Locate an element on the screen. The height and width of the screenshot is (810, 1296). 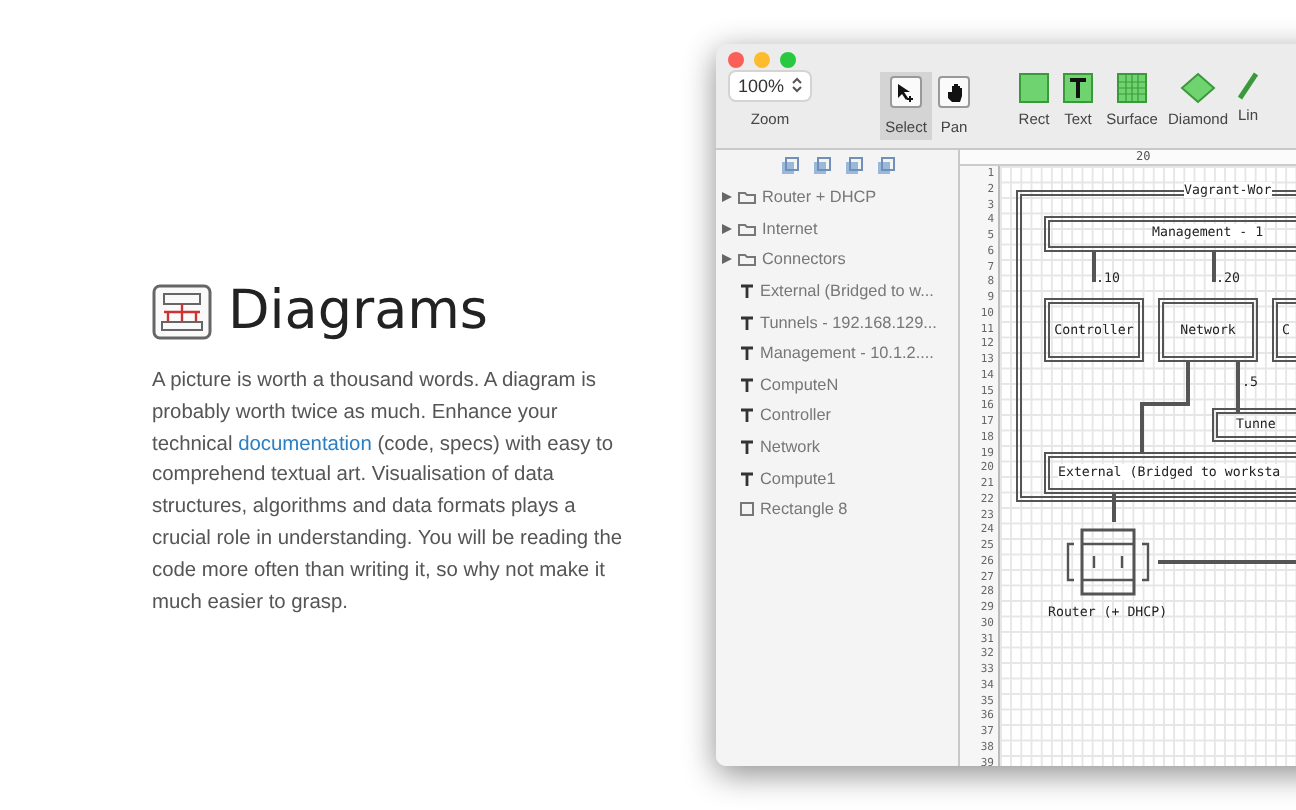
layer-item: Connectors is located at coordinates (837, 260).